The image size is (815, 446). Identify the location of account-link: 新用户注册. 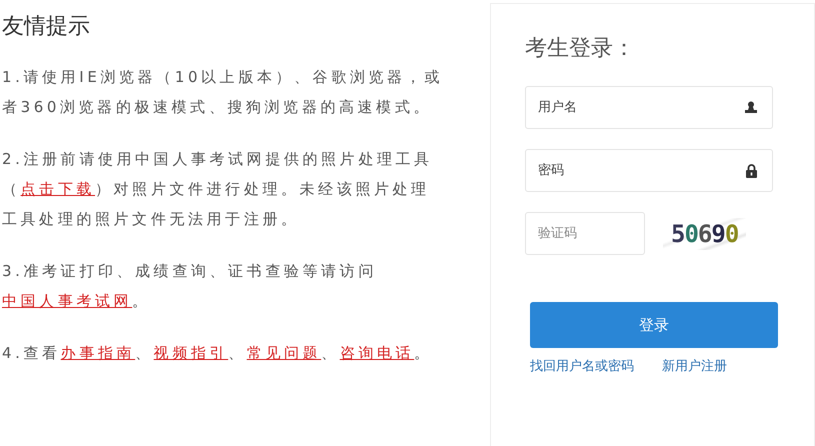
(694, 366).